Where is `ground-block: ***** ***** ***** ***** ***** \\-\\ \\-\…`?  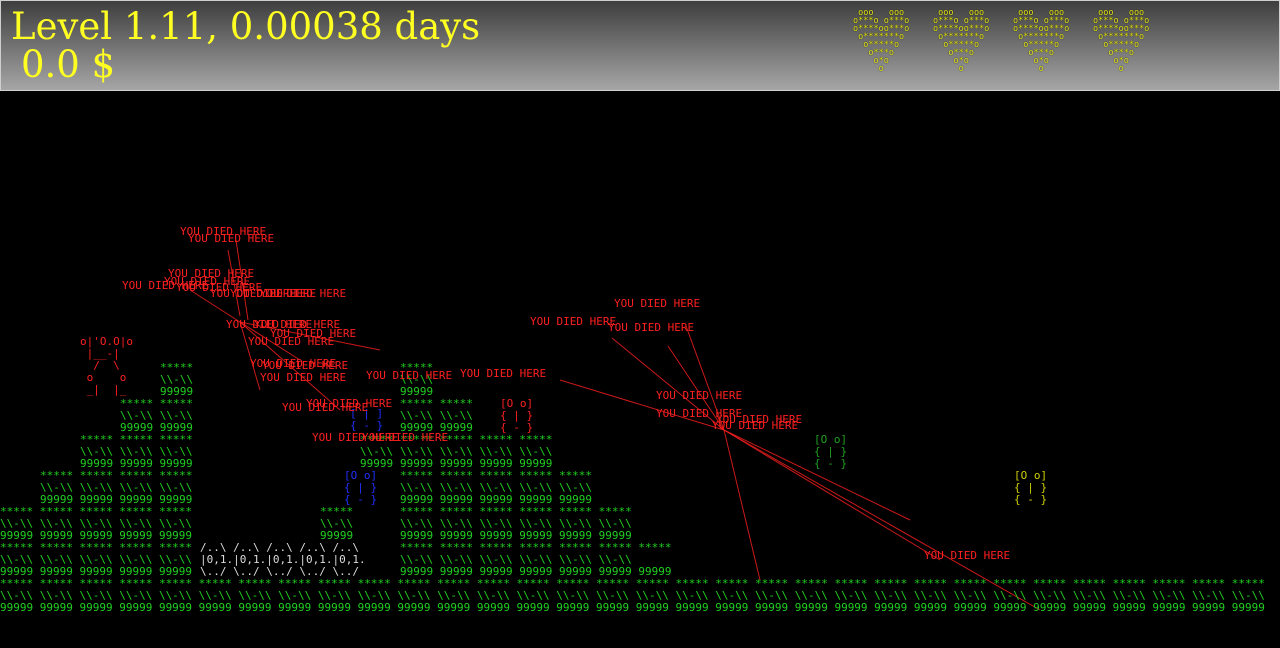
ground-block: ***** ***** ***** ***** ***** \\-\\ \\-\… is located at coordinates (96, 541).